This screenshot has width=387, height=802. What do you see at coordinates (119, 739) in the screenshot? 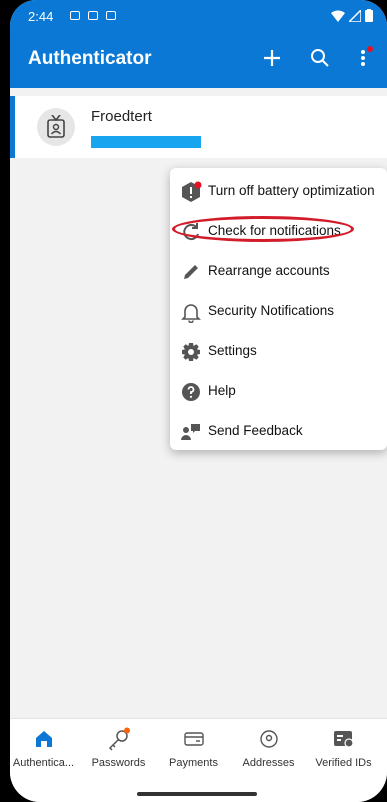
I see `key-icon` at bounding box center [119, 739].